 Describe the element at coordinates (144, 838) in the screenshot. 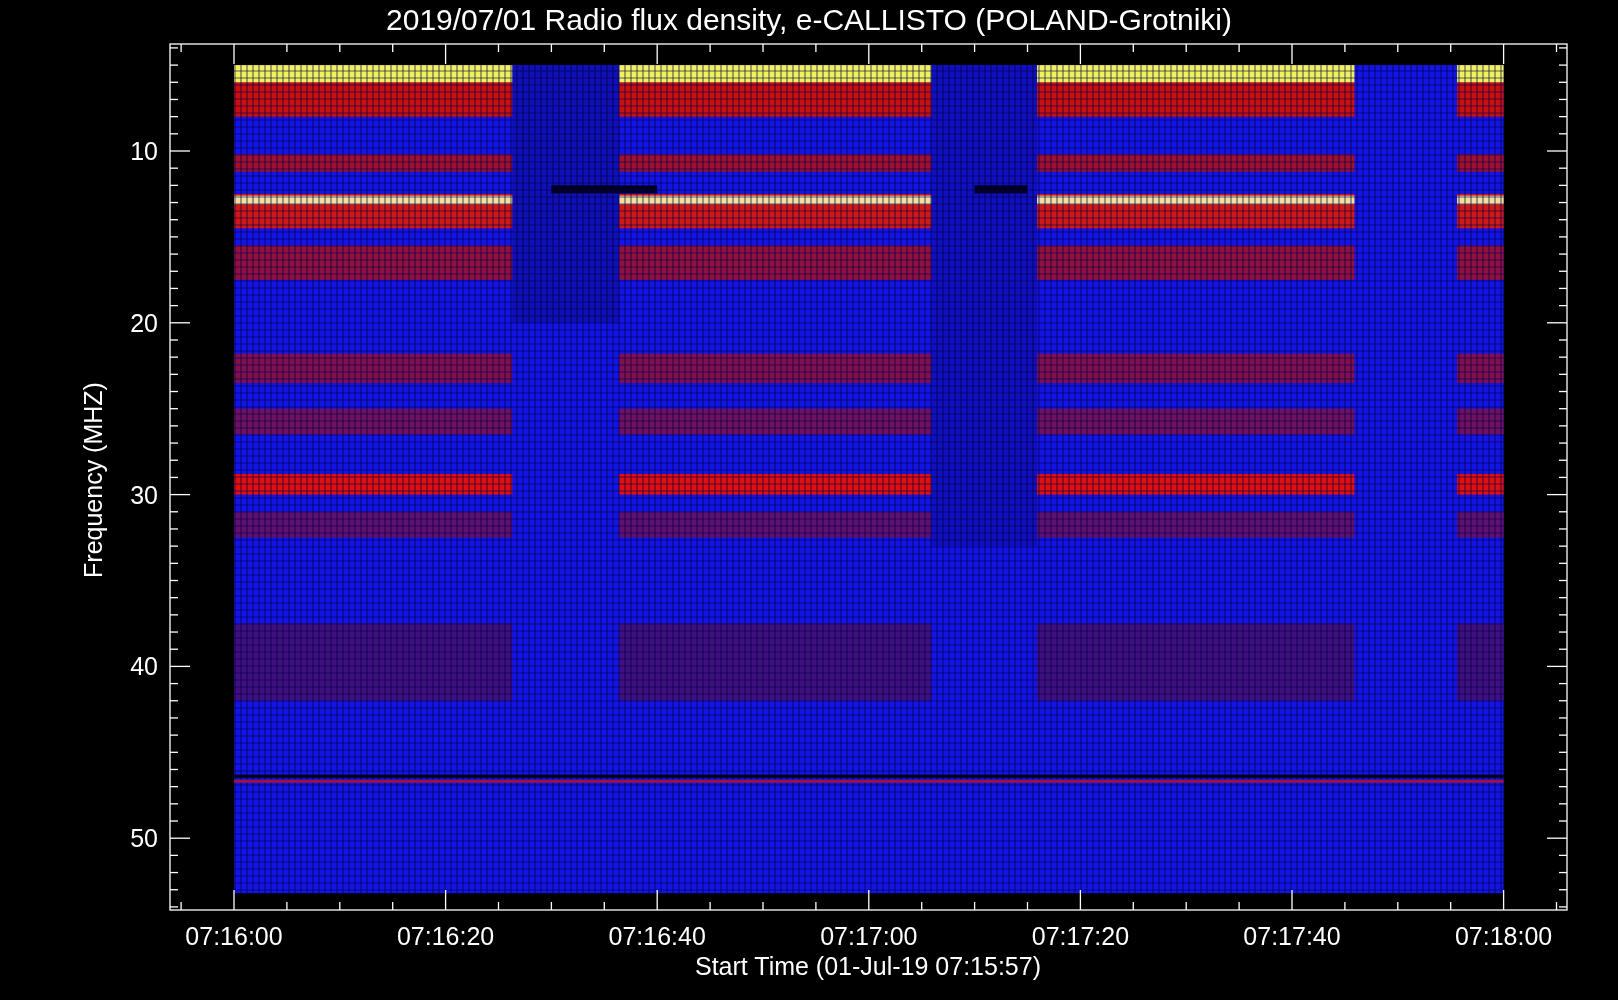

I see `y-tick-label: 50` at that location.